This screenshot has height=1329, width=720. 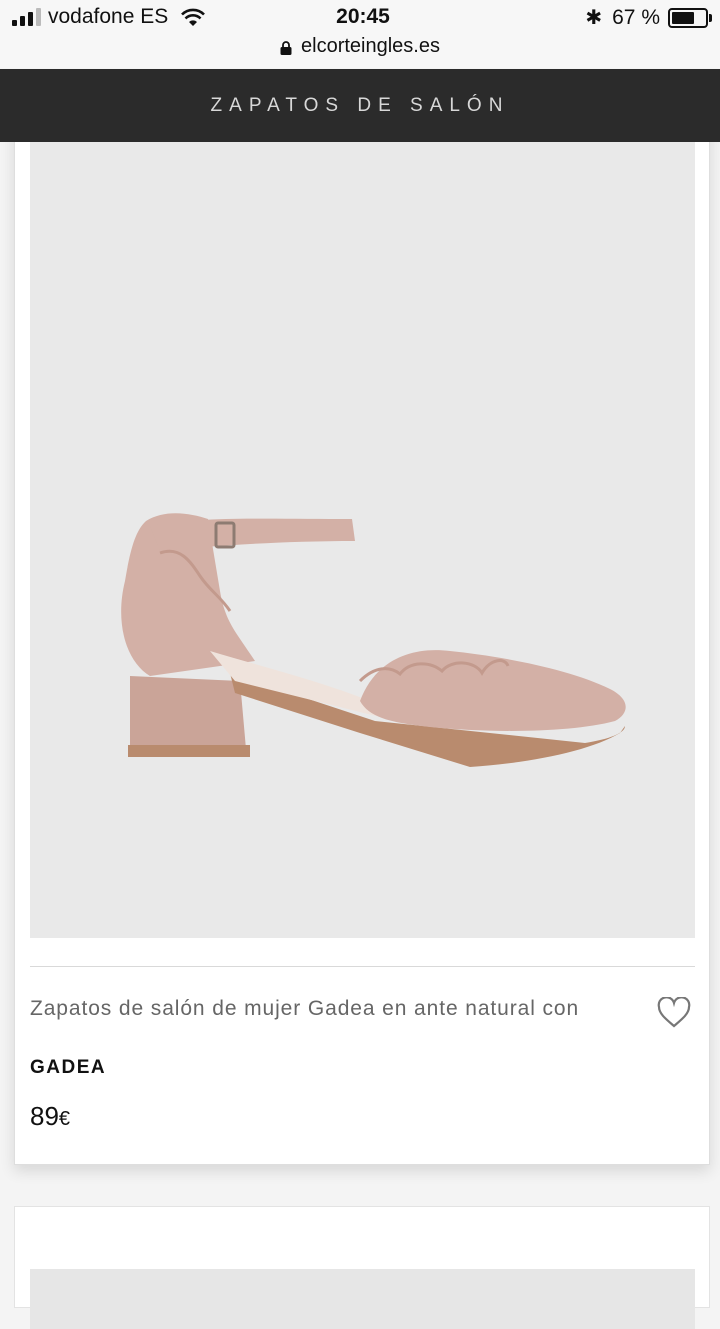 I want to click on shoe-illustration, so click(x=373, y=640).